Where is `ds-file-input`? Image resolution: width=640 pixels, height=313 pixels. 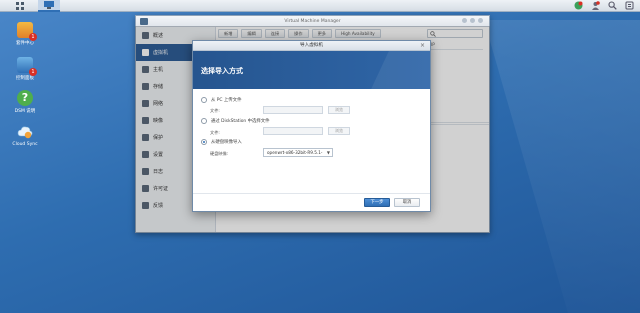
ds-file-input is located at coordinates (293, 131).